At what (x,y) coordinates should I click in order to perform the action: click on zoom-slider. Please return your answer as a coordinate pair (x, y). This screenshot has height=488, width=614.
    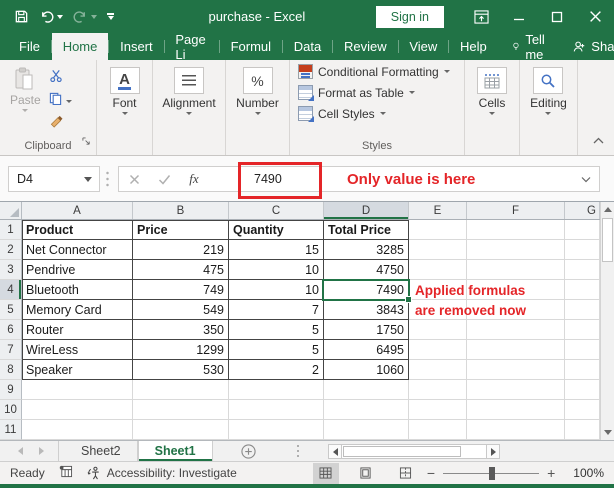
    Looking at the image, I should click on (491, 473).